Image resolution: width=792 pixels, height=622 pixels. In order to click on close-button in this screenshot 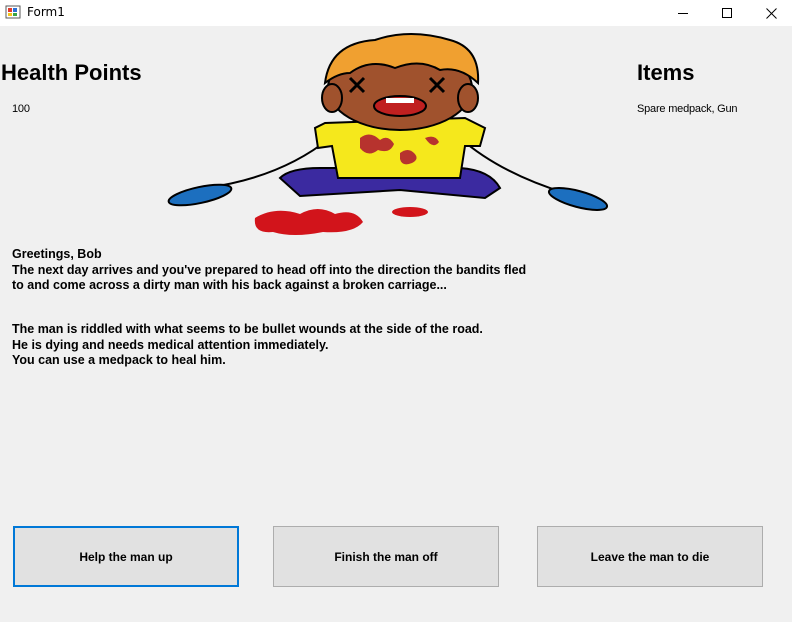, I will do `click(770, 13)`.